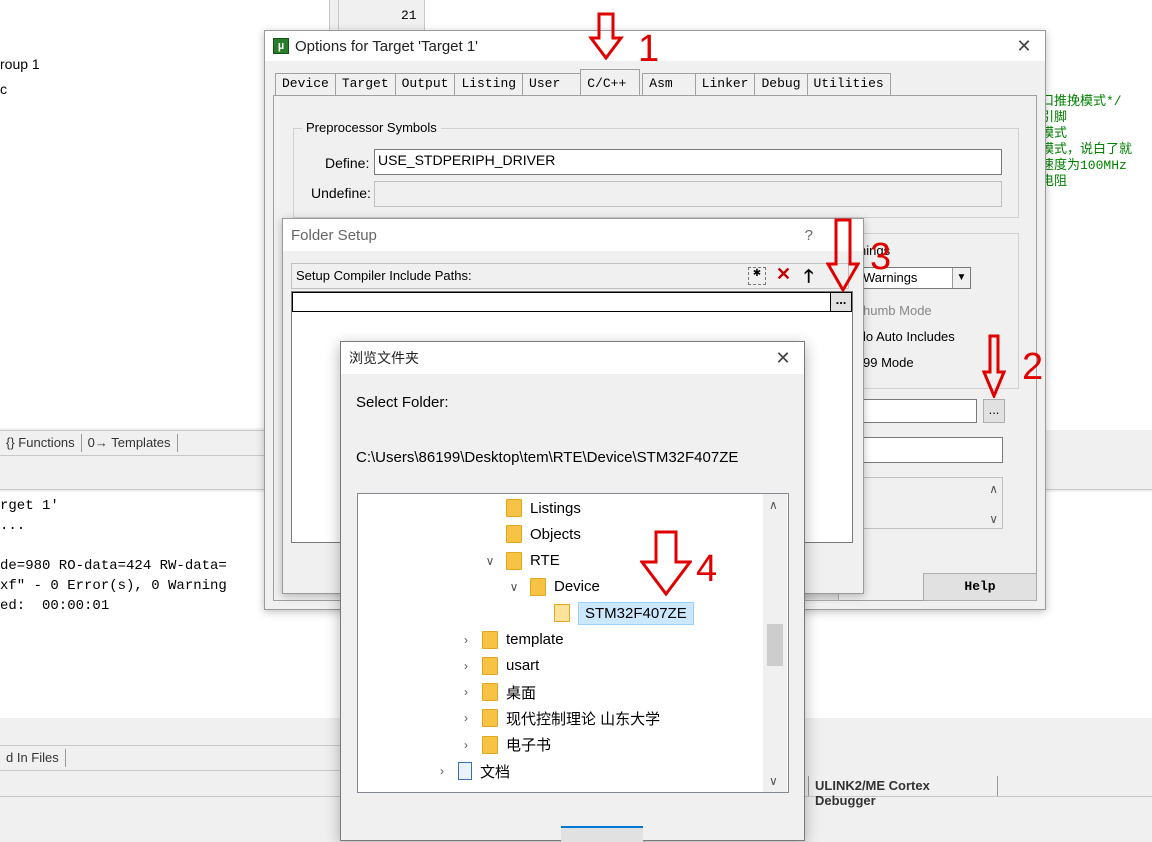 The width and height of the screenshot is (1152, 842). What do you see at coordinates (281, 46) in the screenshot?
I see `keil-icon: µ` at bounding box center [281, 46].